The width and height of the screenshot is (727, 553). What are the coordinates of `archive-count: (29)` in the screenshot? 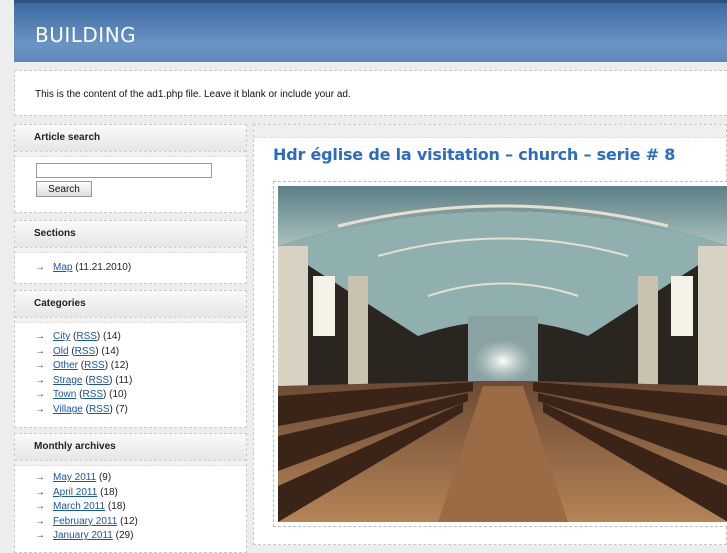 It's located at (124, 536).